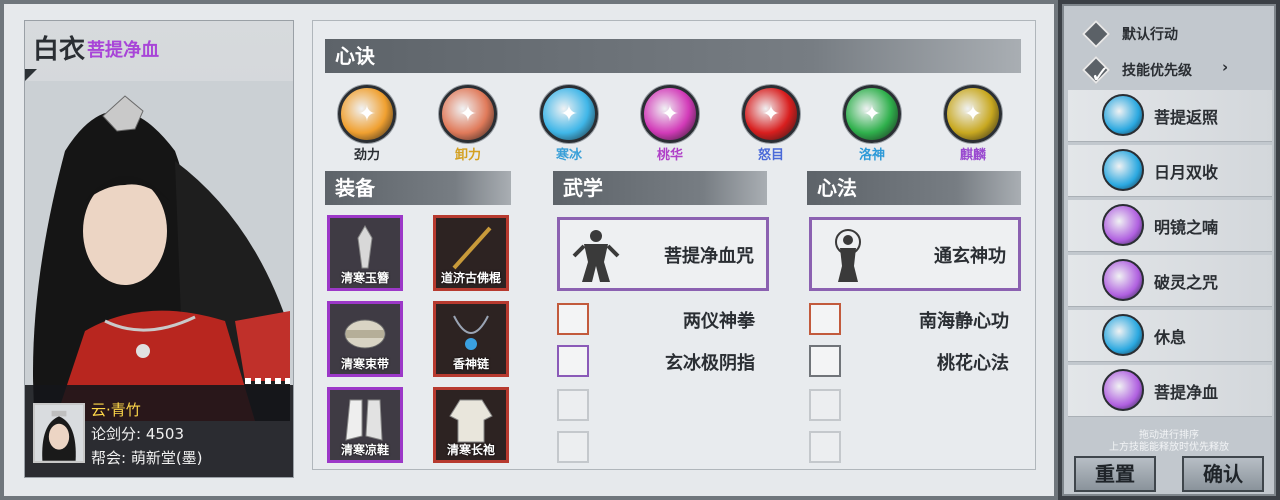  I want to click on meditation-figure-icon, so click(848, 255).